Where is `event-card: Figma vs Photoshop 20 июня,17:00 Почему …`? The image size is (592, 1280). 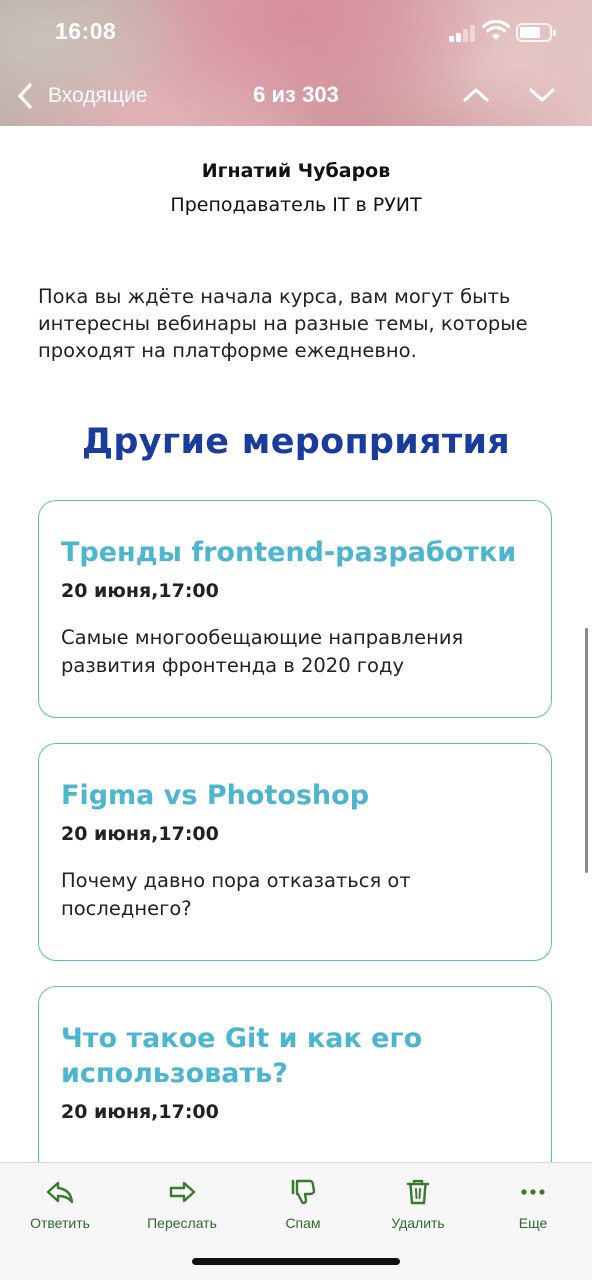 event-card: Figma vs Photoshop 20 июня,17:00 Почему … is located at coordinates (295, 852).